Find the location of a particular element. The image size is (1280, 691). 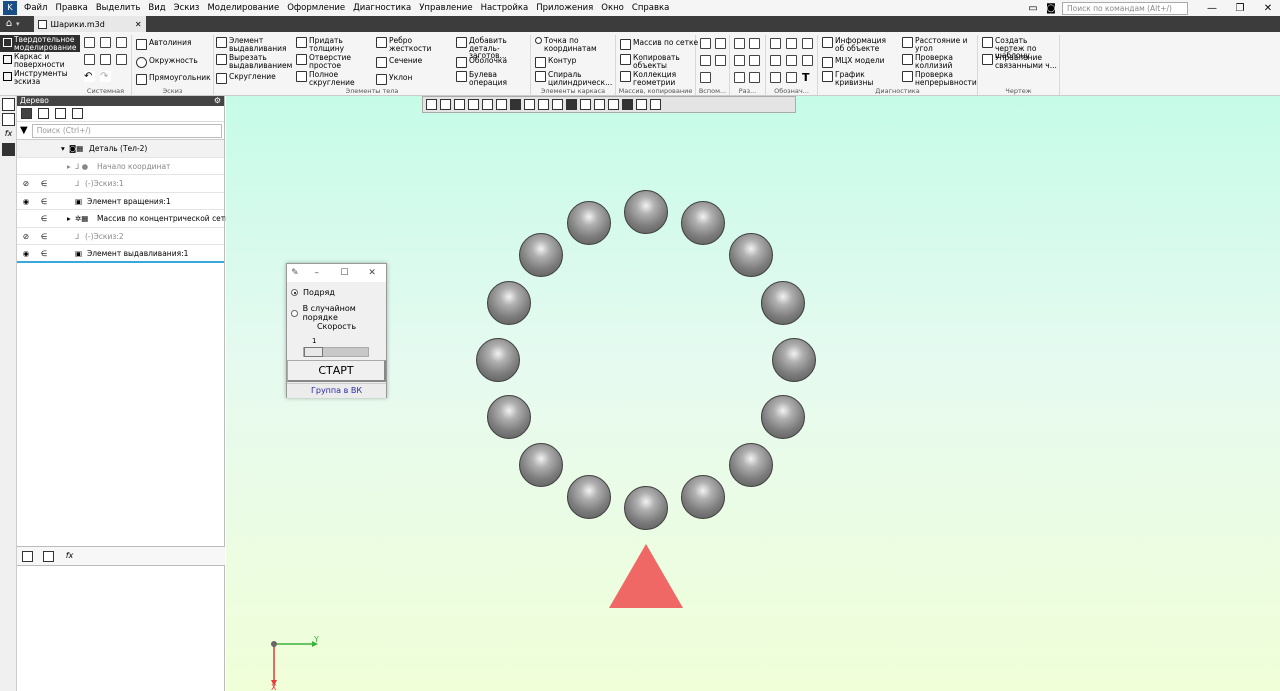

dialog-minimize-icon: – is located at coordinates (317, 273).